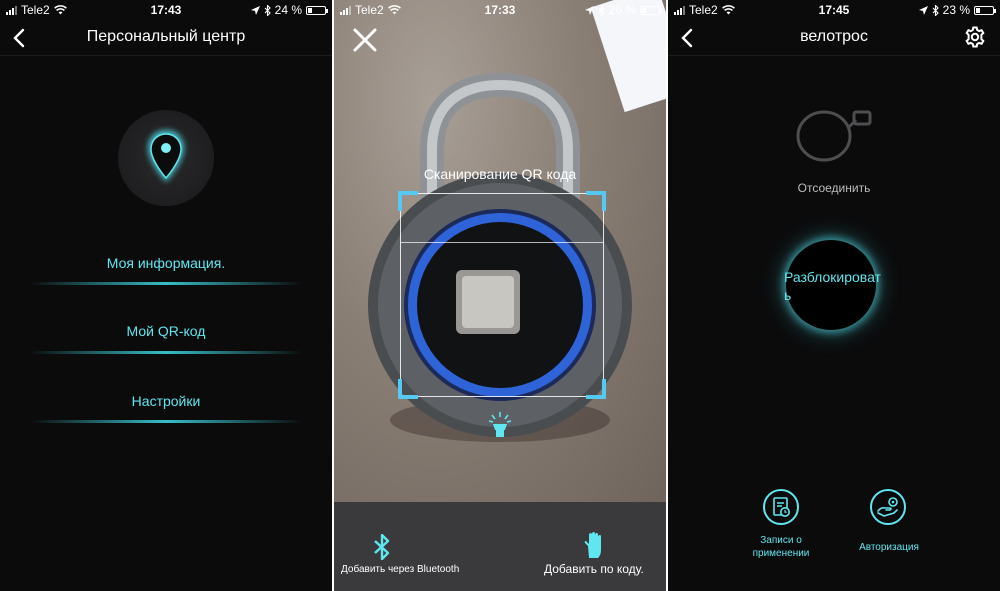  What do you see at coordinates (500, 10) in the screenshot?
I see `status-bar: Tele2 17:33 26 %` at bounding box center [500, 10].